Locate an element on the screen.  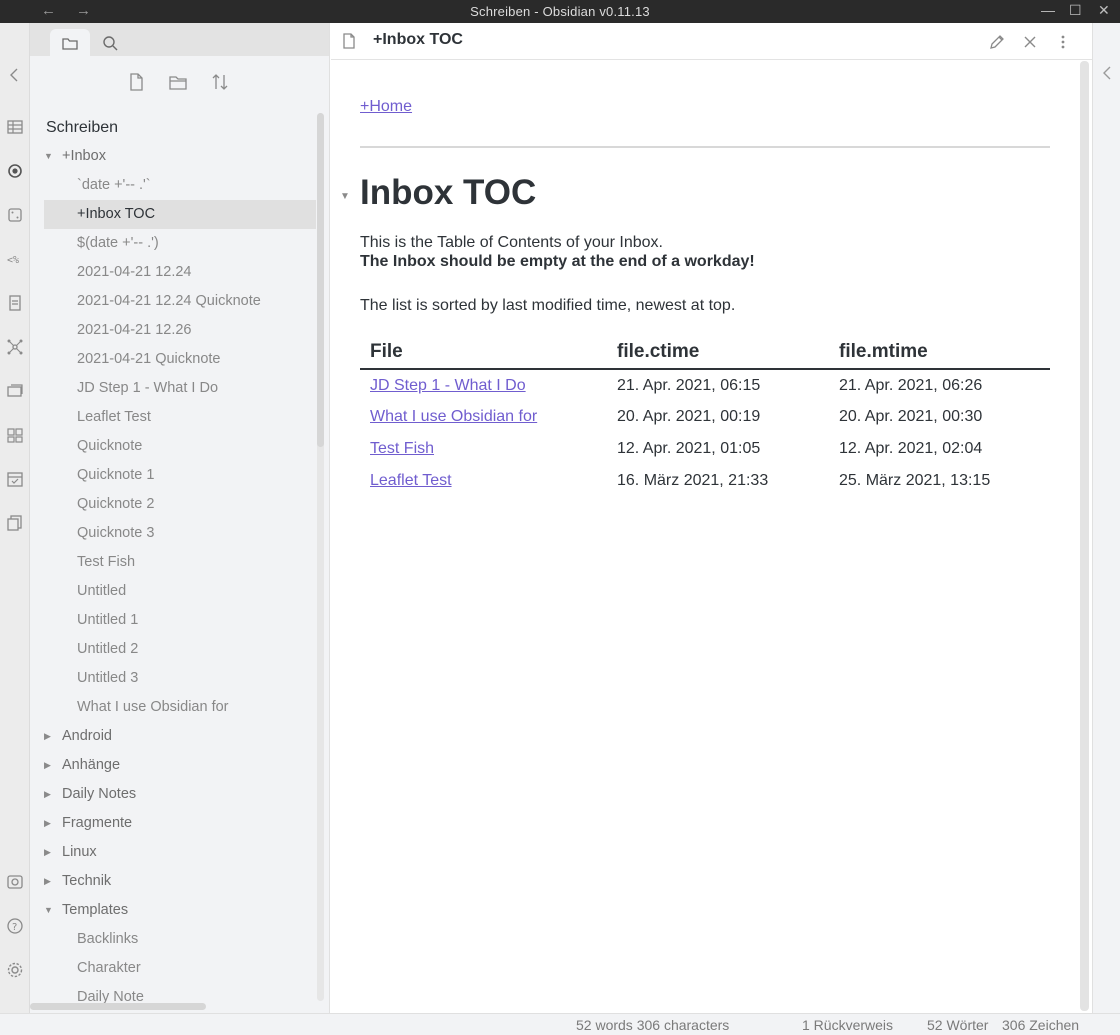
close-window-button: ✕ is located at coordinates (1104, 10).